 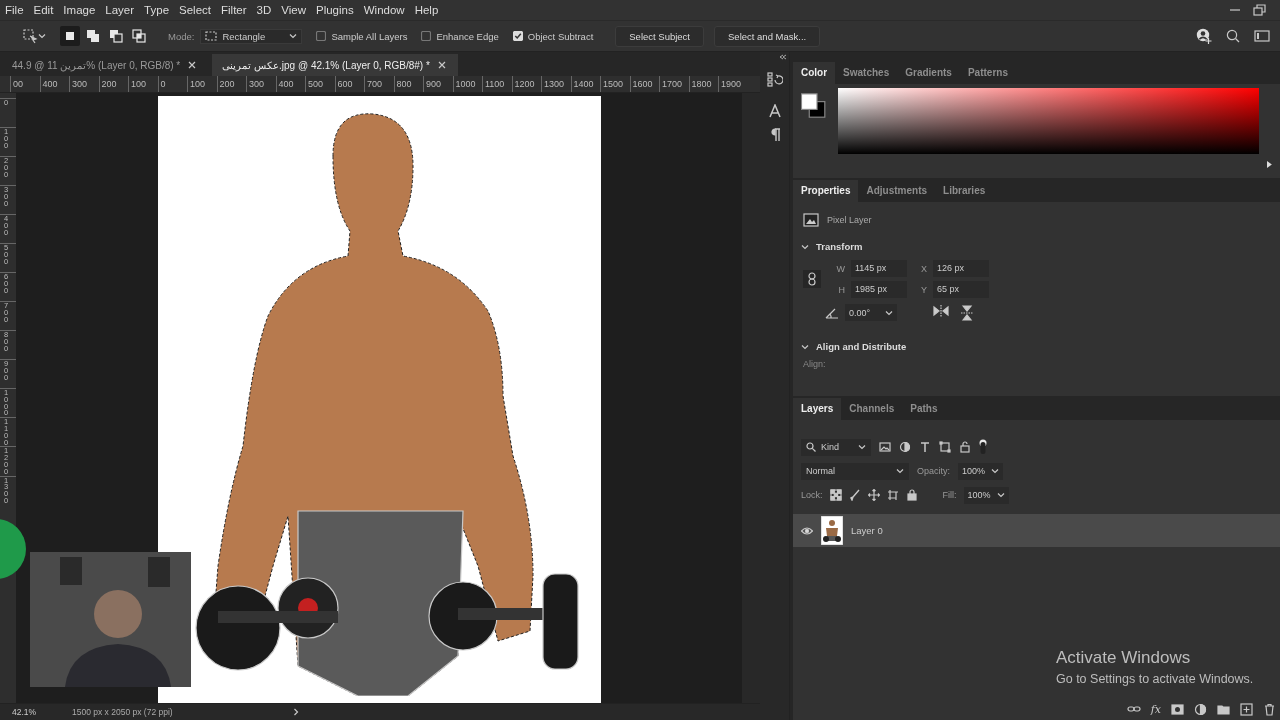 What do you see at coordinates (861, 346) in the screenshot?
I see `section-title: Align and Distribute` at bounding box center [861, 346].